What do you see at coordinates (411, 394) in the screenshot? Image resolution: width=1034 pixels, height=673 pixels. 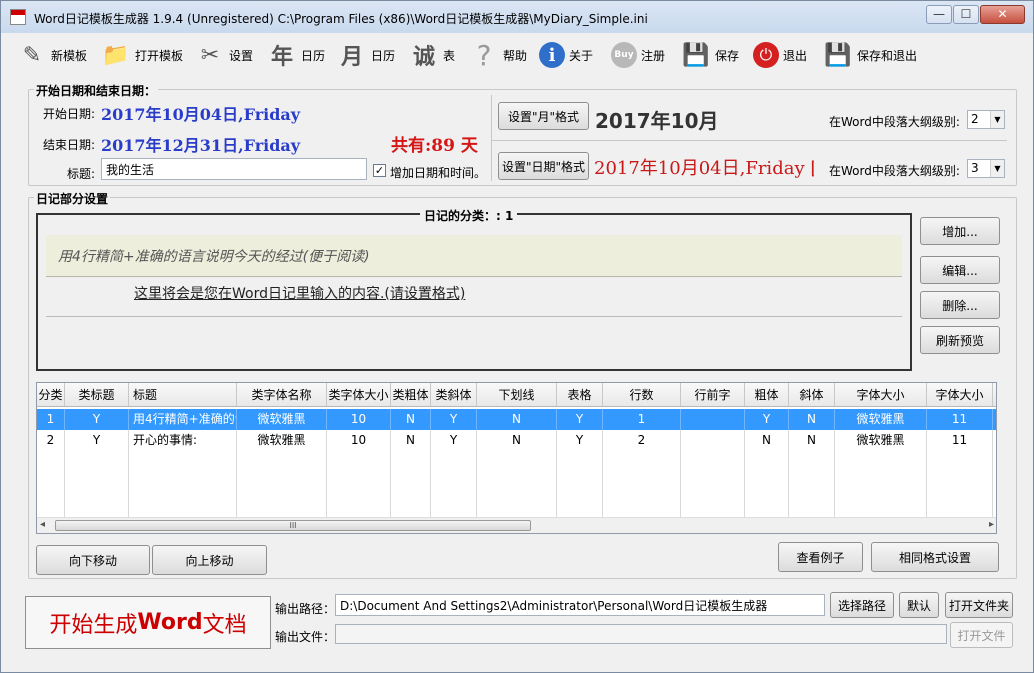 I see `column-header: 类粗体` at bounding box center [411, 394].